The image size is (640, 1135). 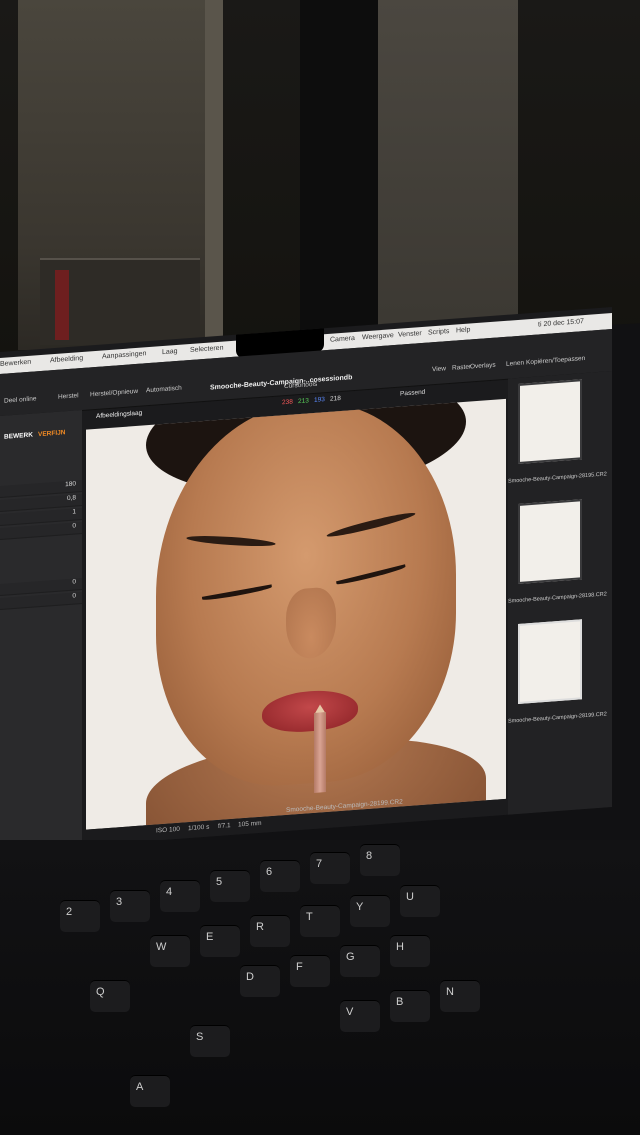 I want to click on key: Q, so click(x=110, y=996).